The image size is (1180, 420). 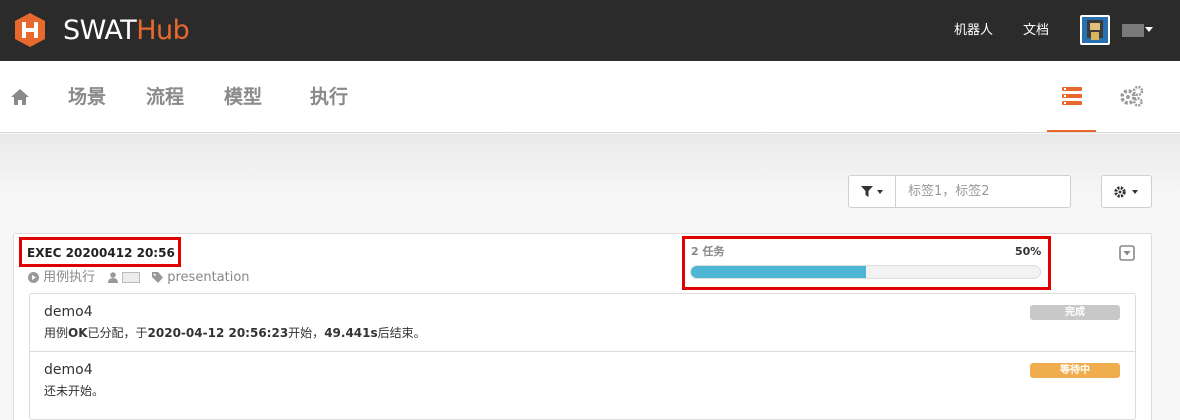 What do you see at coordinates (74, 391) in the screenshot?
I see `task-description: 还未开始。` at bounding box center [74, 391].